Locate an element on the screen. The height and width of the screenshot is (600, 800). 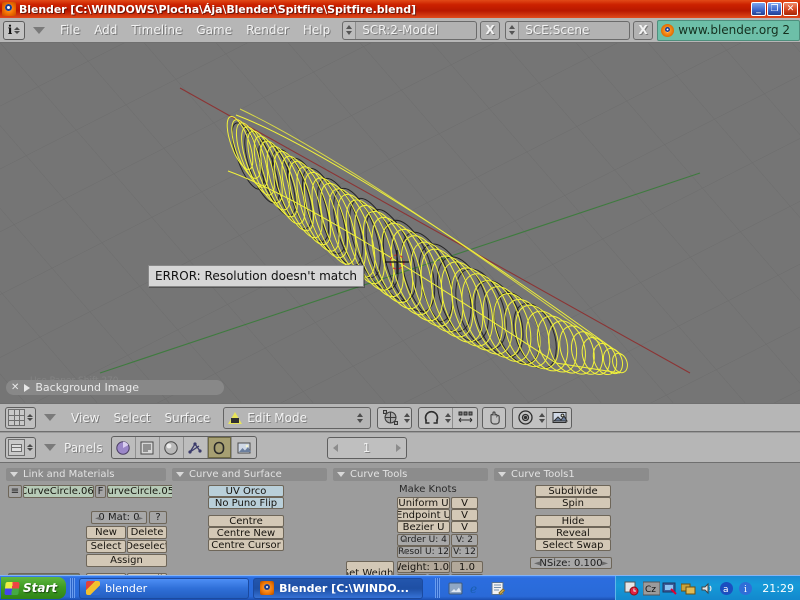
show-desktop-icon is located at coordinates (455, 588).